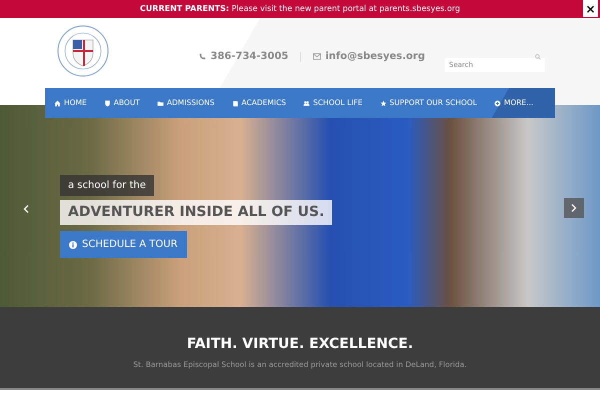 Image resolution: width=600 pixels, height=400 pixels. What do you see at coordinates (123, 244) in the screenshot?
I see `schedule-tour-button: SCHEDULE A TOUR` at bounding box center [123, 244].